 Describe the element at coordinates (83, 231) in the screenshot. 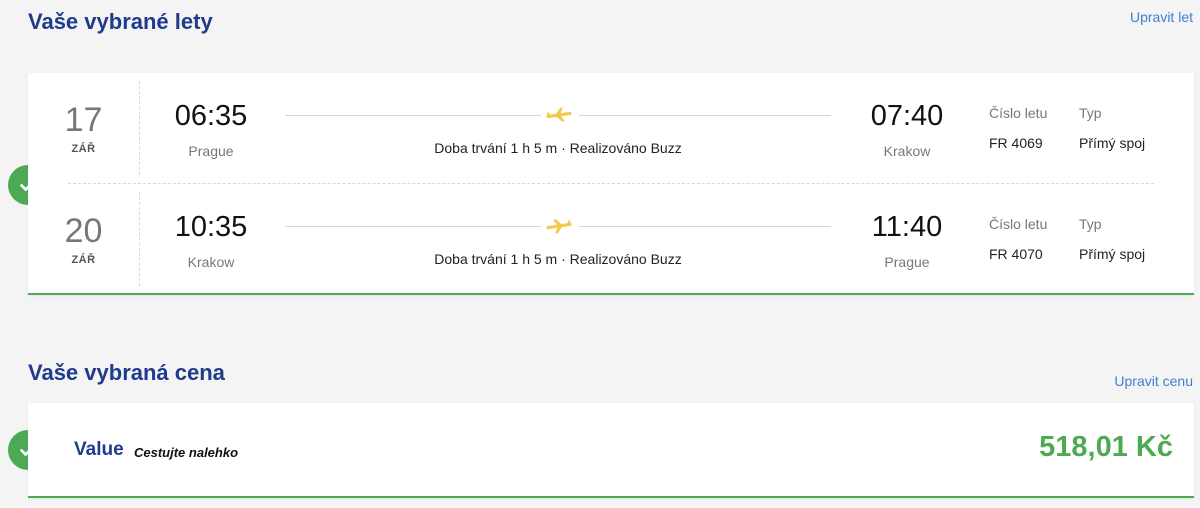

I see `flight-day: 20` at that location.